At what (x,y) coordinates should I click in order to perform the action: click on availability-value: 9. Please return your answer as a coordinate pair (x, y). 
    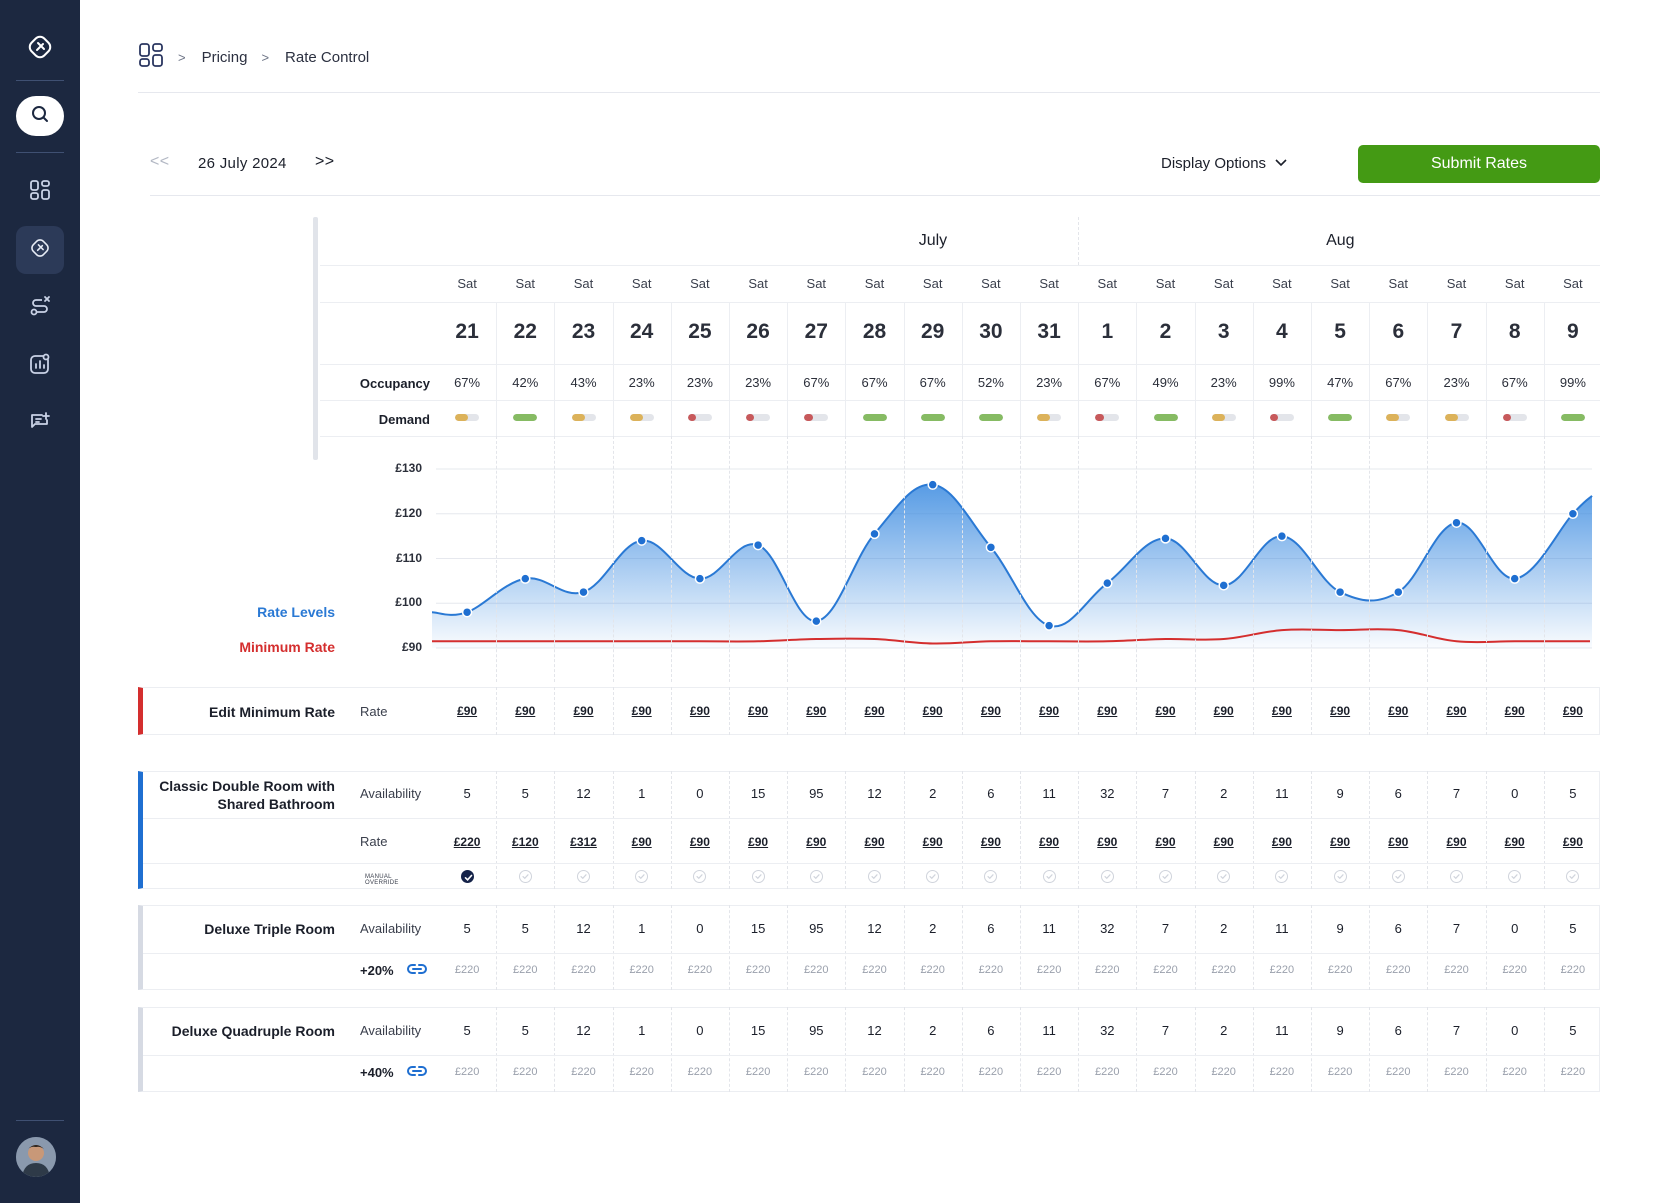
    Looking at the image, I should click on (1340, 793).